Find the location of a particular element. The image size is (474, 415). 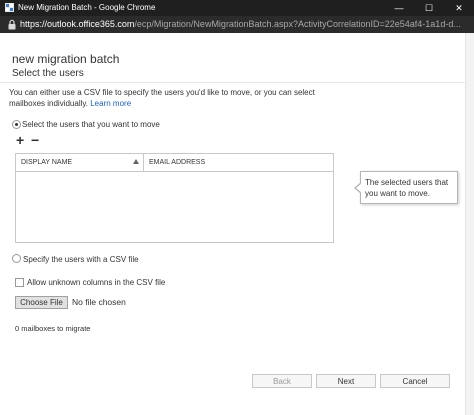

column-separator is located at coordinates (143, 162).